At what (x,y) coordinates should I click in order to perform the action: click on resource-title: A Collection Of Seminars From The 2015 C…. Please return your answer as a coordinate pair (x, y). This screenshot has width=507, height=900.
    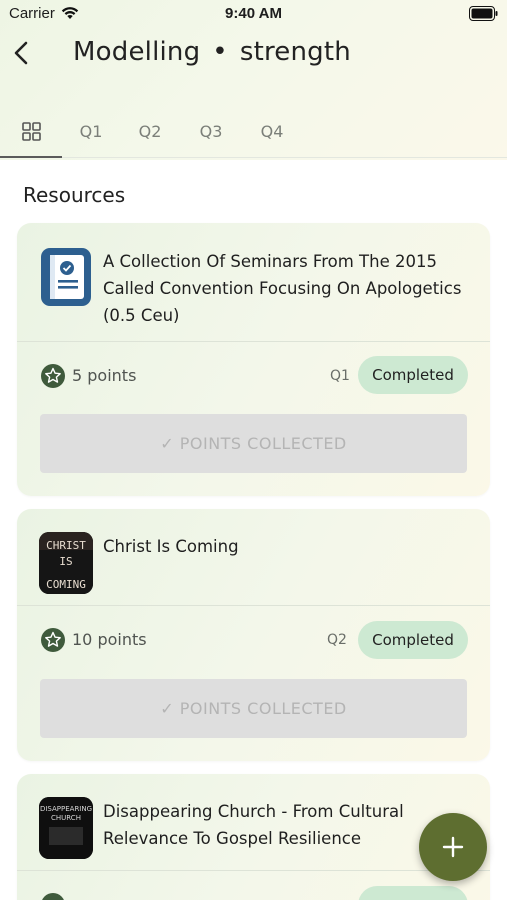
    Looking at the image, I should click on (282, 288).